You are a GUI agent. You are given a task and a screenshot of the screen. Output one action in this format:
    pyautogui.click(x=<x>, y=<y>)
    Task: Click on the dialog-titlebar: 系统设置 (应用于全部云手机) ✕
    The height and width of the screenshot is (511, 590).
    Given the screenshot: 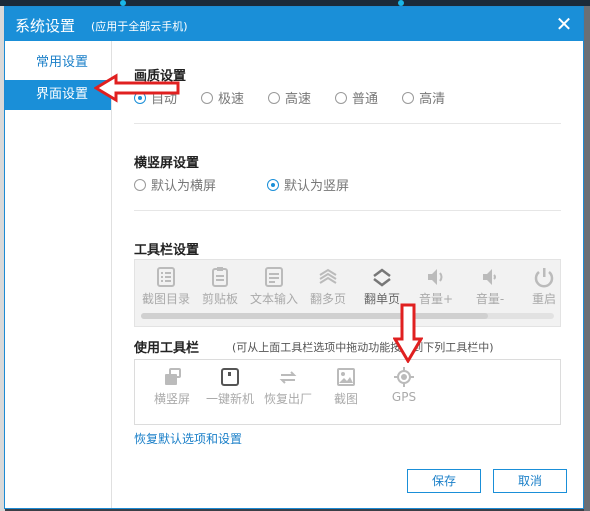 What is the action you would take?
    pyautogui.click(x=294, y=24)
    